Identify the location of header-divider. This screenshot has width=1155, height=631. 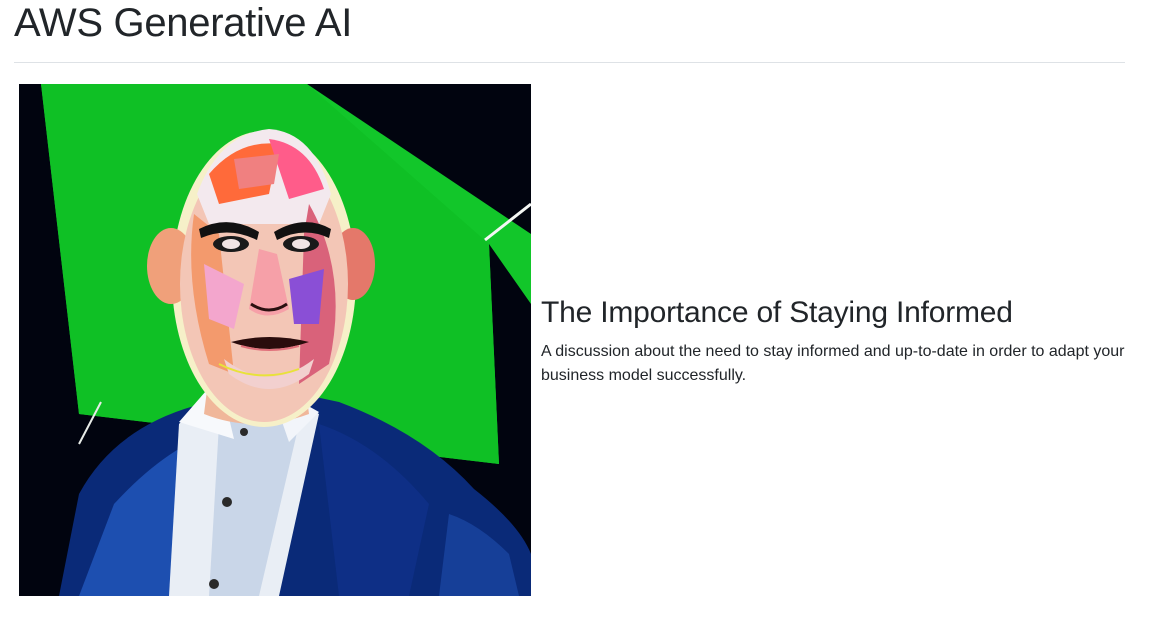
(569, 62).